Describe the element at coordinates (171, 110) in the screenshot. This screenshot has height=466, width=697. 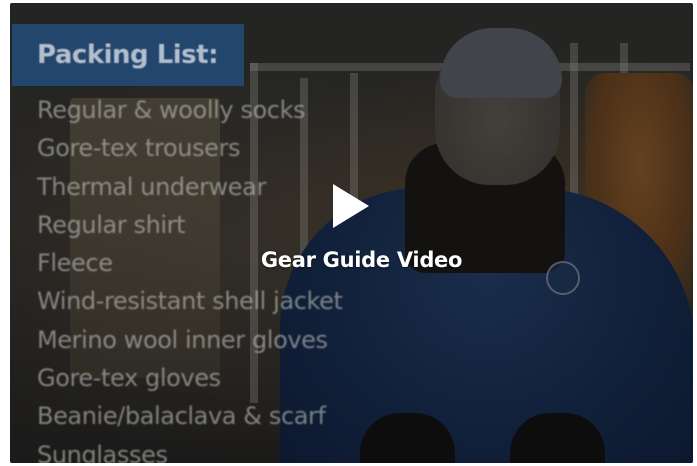
I see `packing-list-item: Regular & woolly socks` at that location.